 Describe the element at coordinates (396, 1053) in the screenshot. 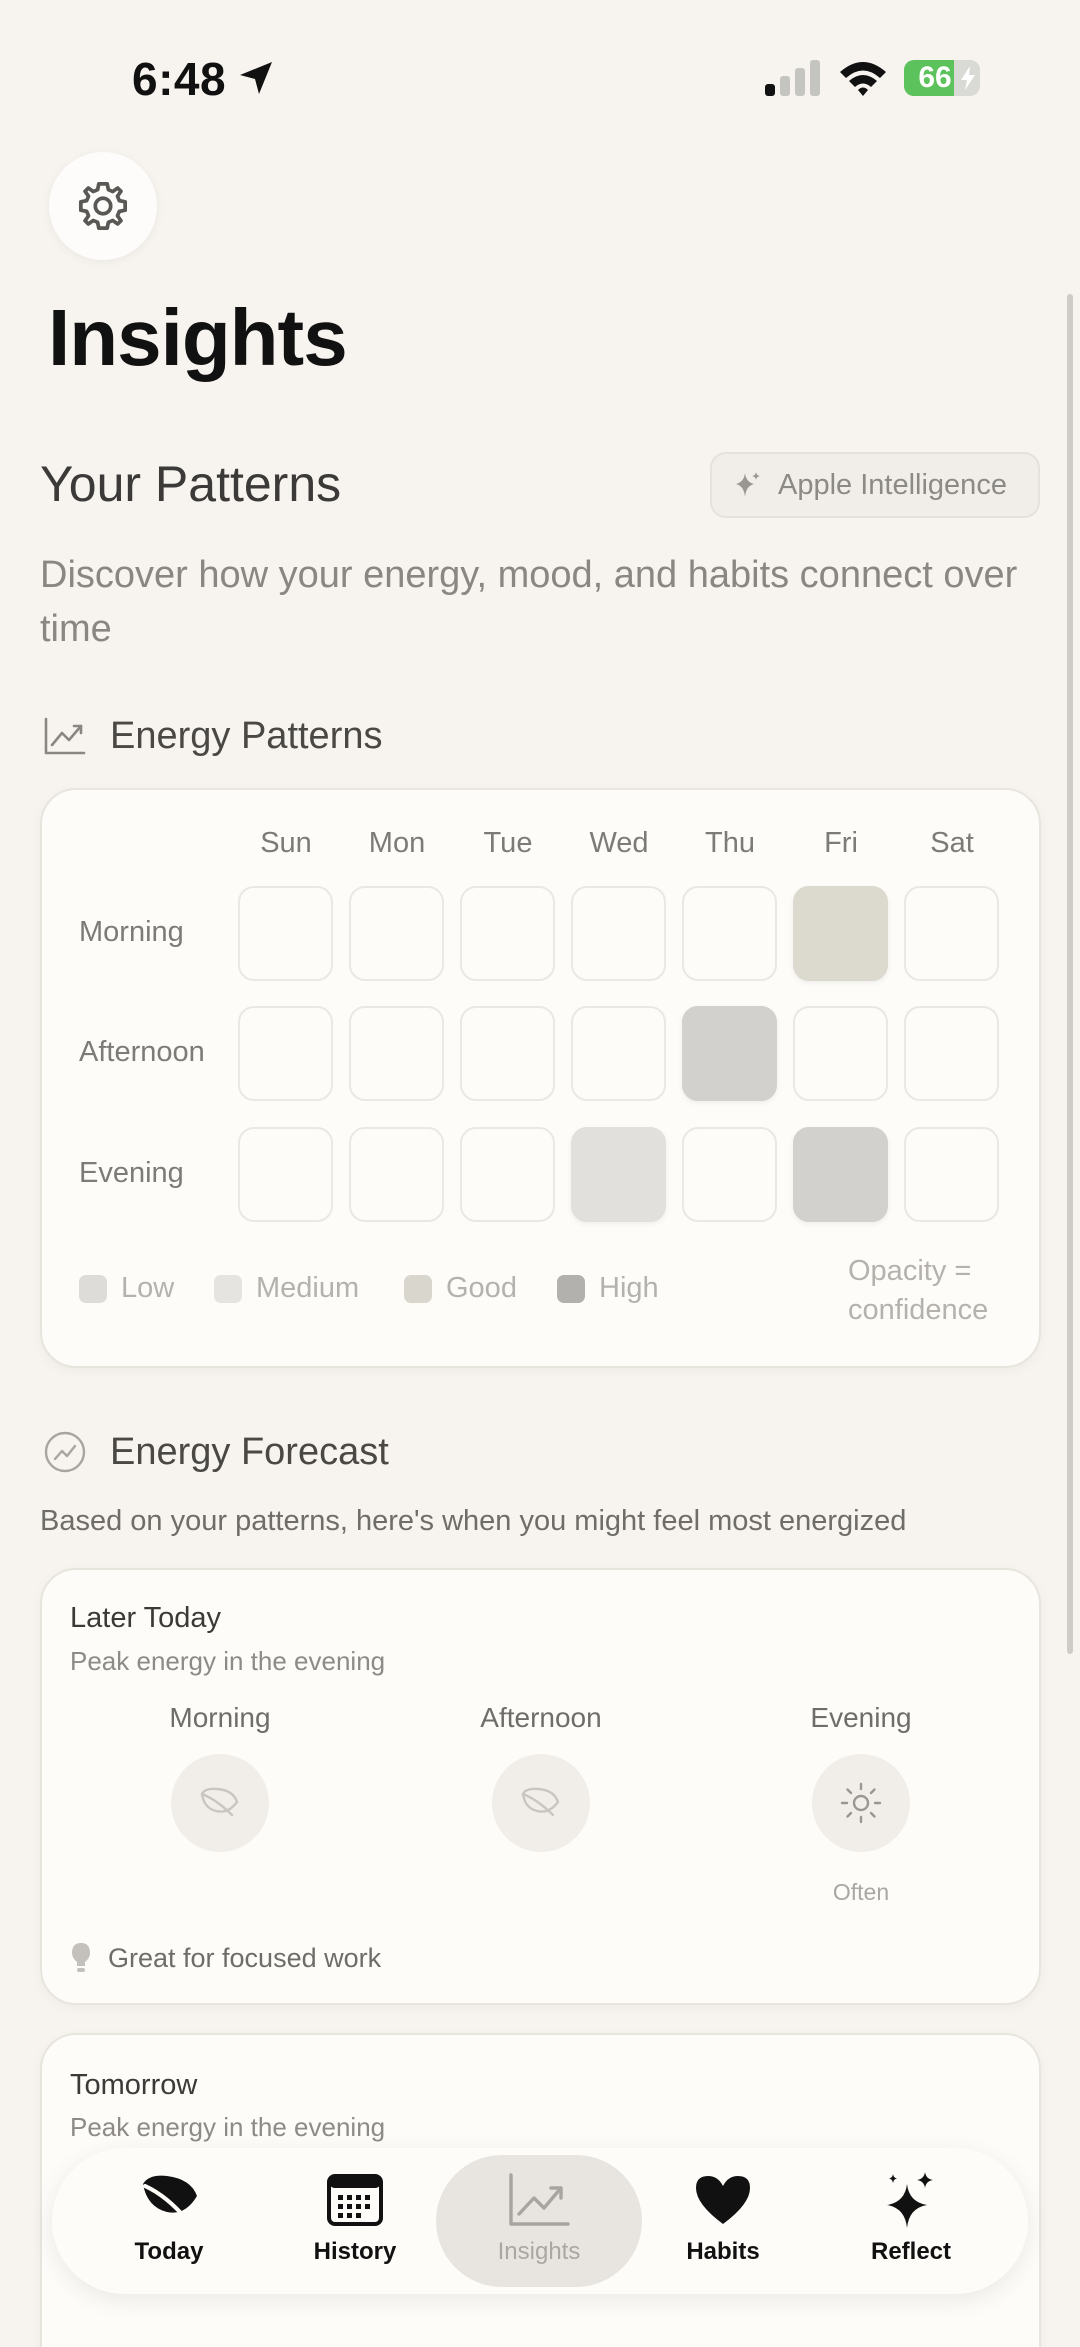

I see `heatmap-cell-afternoon-mon` at that location.